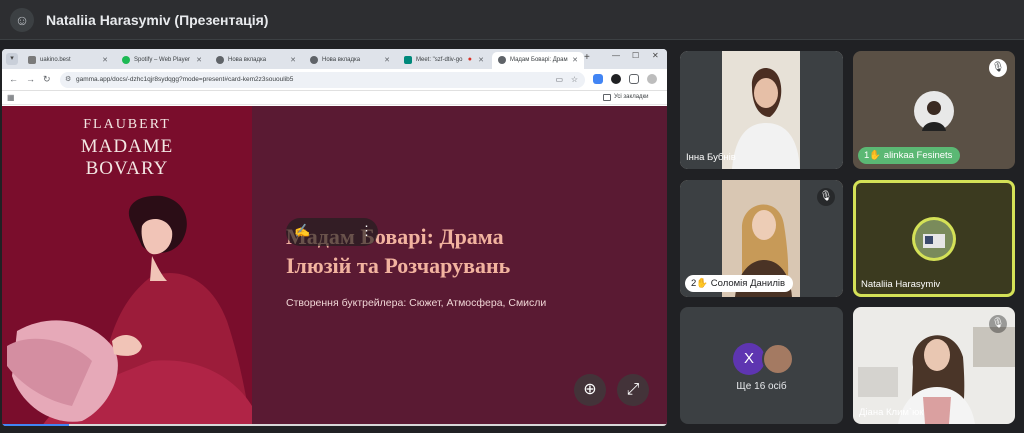  Describe the element at coordinates (891, 412) in the screenshot. I see `participant-name: Діана Клим`юк` at that location.